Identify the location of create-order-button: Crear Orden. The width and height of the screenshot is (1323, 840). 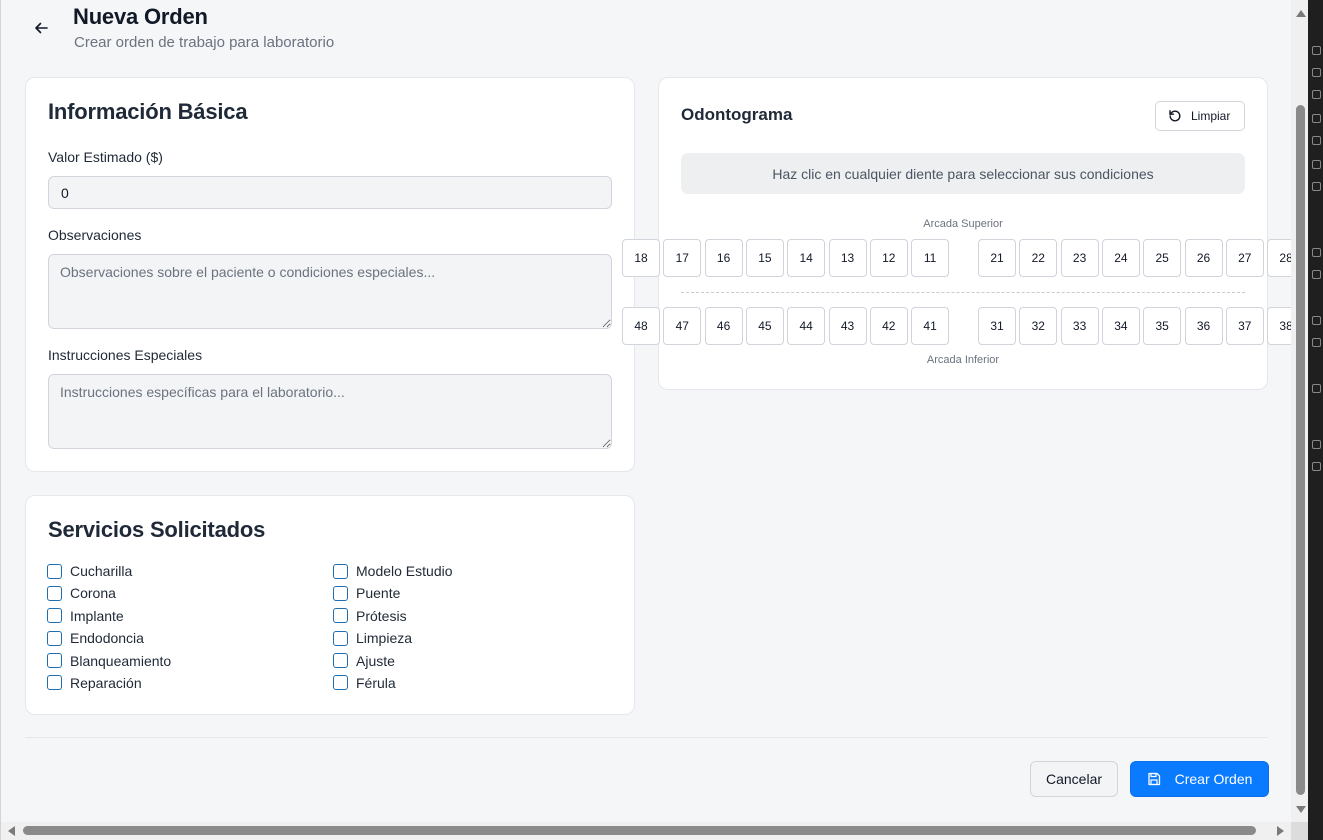
(1199, 779).